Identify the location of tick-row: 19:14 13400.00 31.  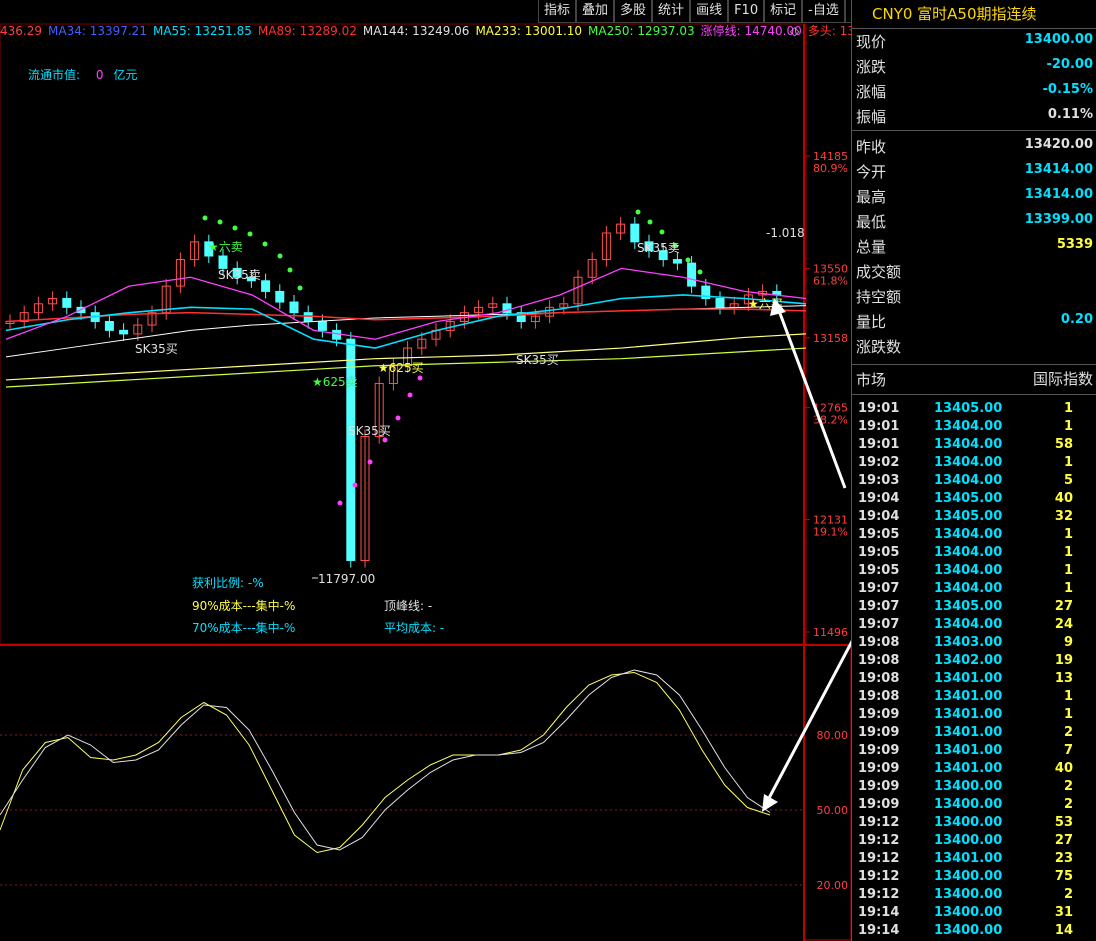
(974, 913).